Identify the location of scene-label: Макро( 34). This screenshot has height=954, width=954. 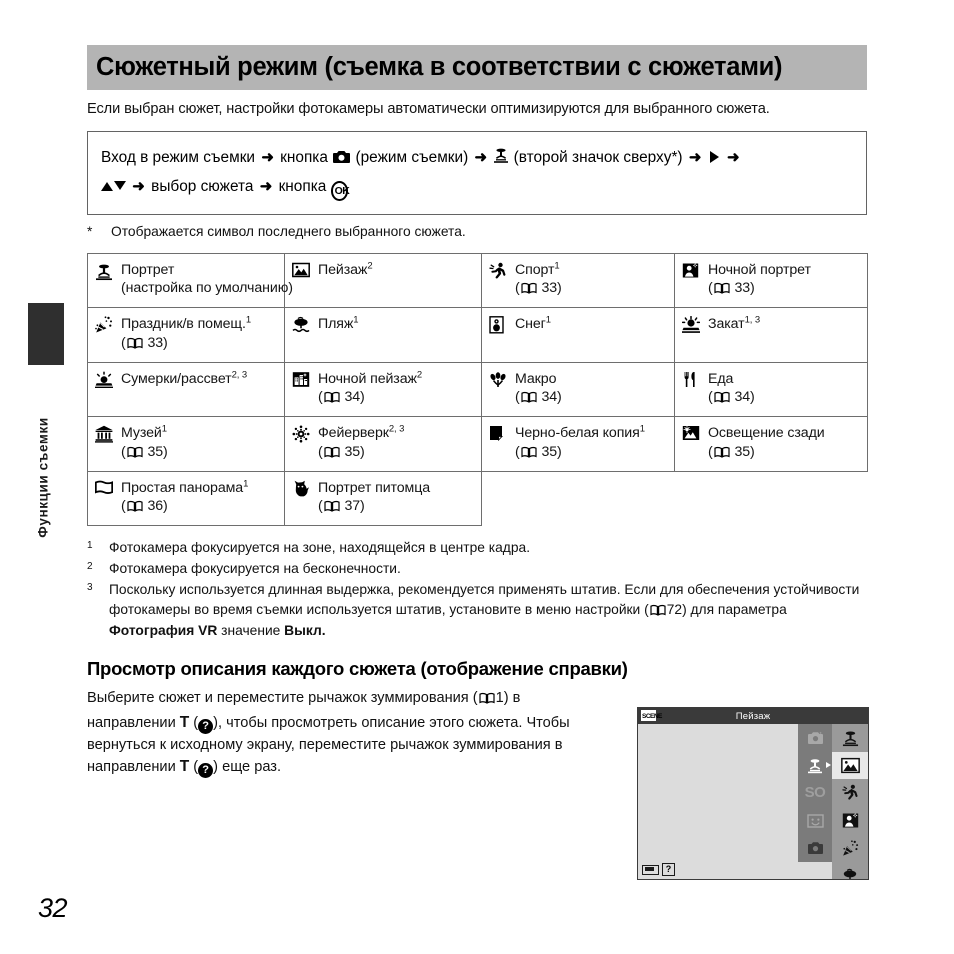
(538, 389).